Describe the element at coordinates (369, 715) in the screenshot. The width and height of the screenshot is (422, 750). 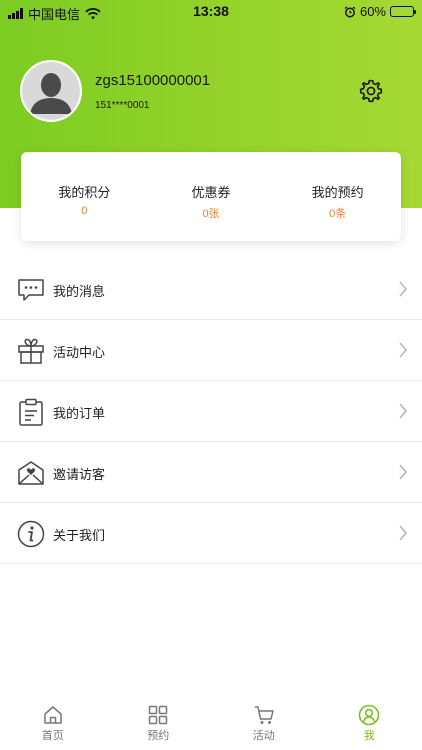
I see `user-circle-icon` at that location.